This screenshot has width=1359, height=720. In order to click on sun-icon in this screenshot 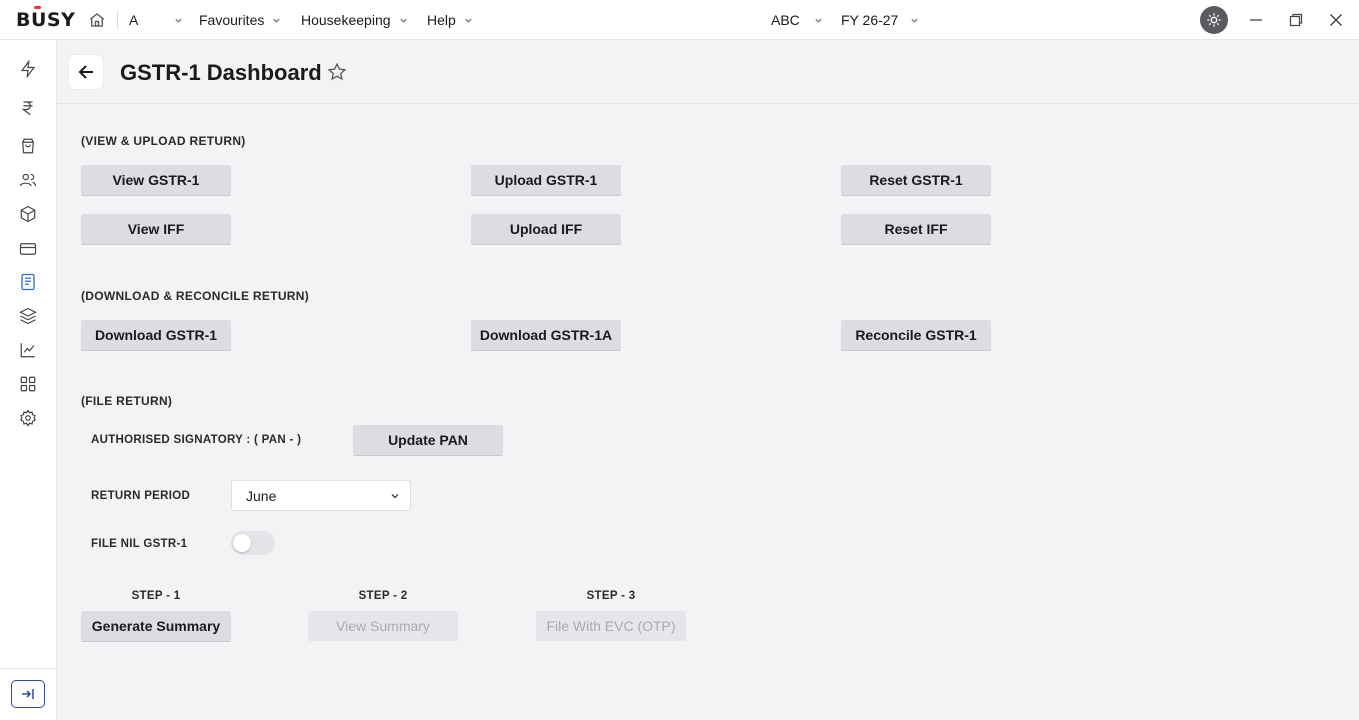, I will do `click(1214, 20)`.